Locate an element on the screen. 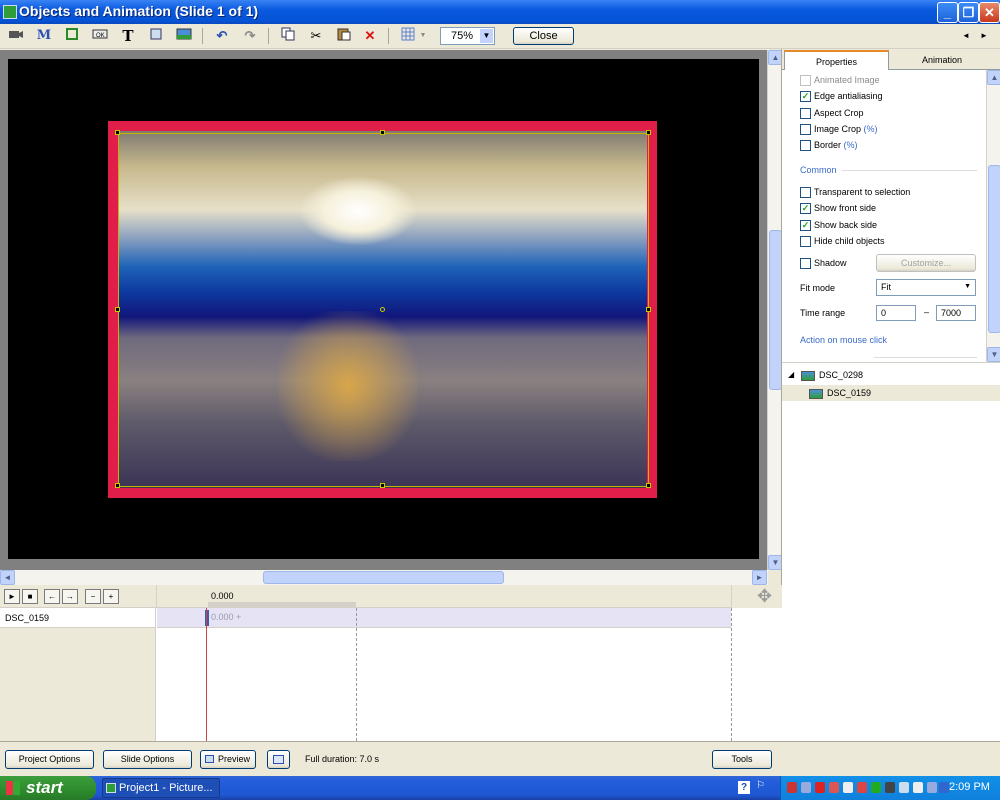  track-name-dsc-0159: DSC_0159 is located at coordinates (77, 618).